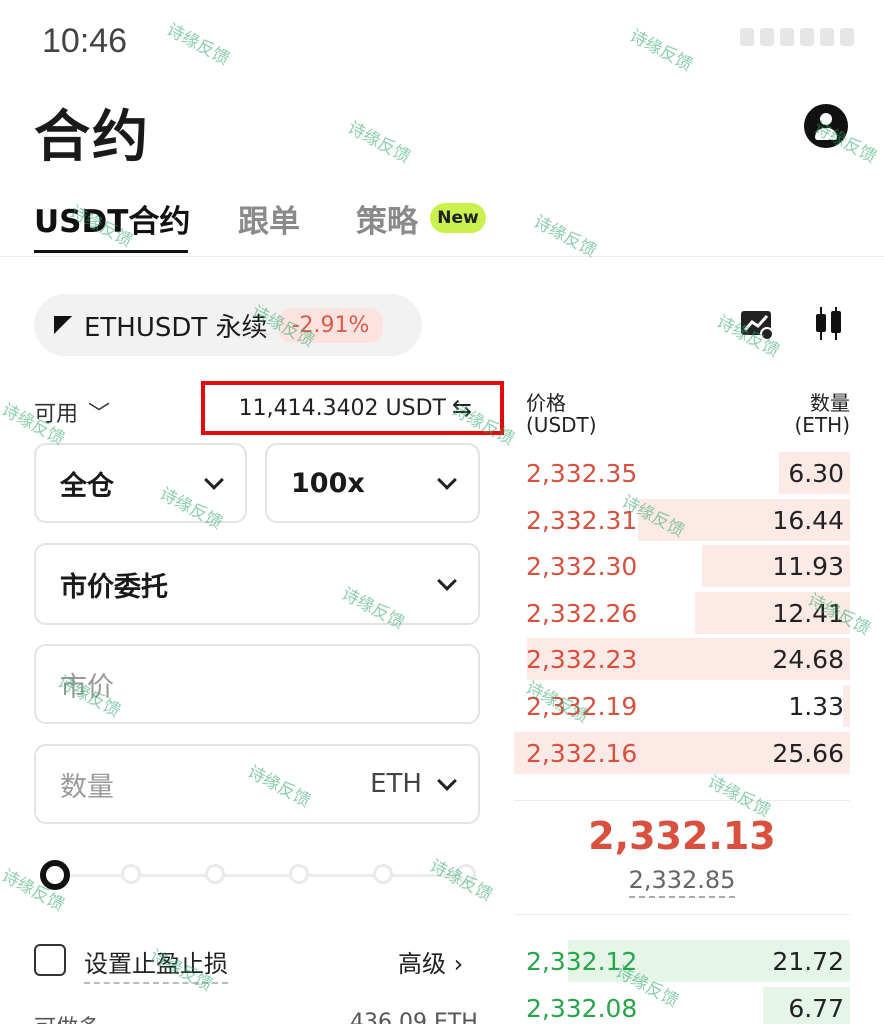  I want to click on ask-quantity: 24.68, so click(808, 660).